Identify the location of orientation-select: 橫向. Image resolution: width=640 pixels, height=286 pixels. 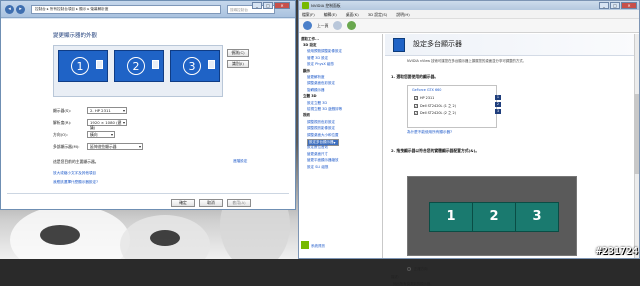
(101, 134).